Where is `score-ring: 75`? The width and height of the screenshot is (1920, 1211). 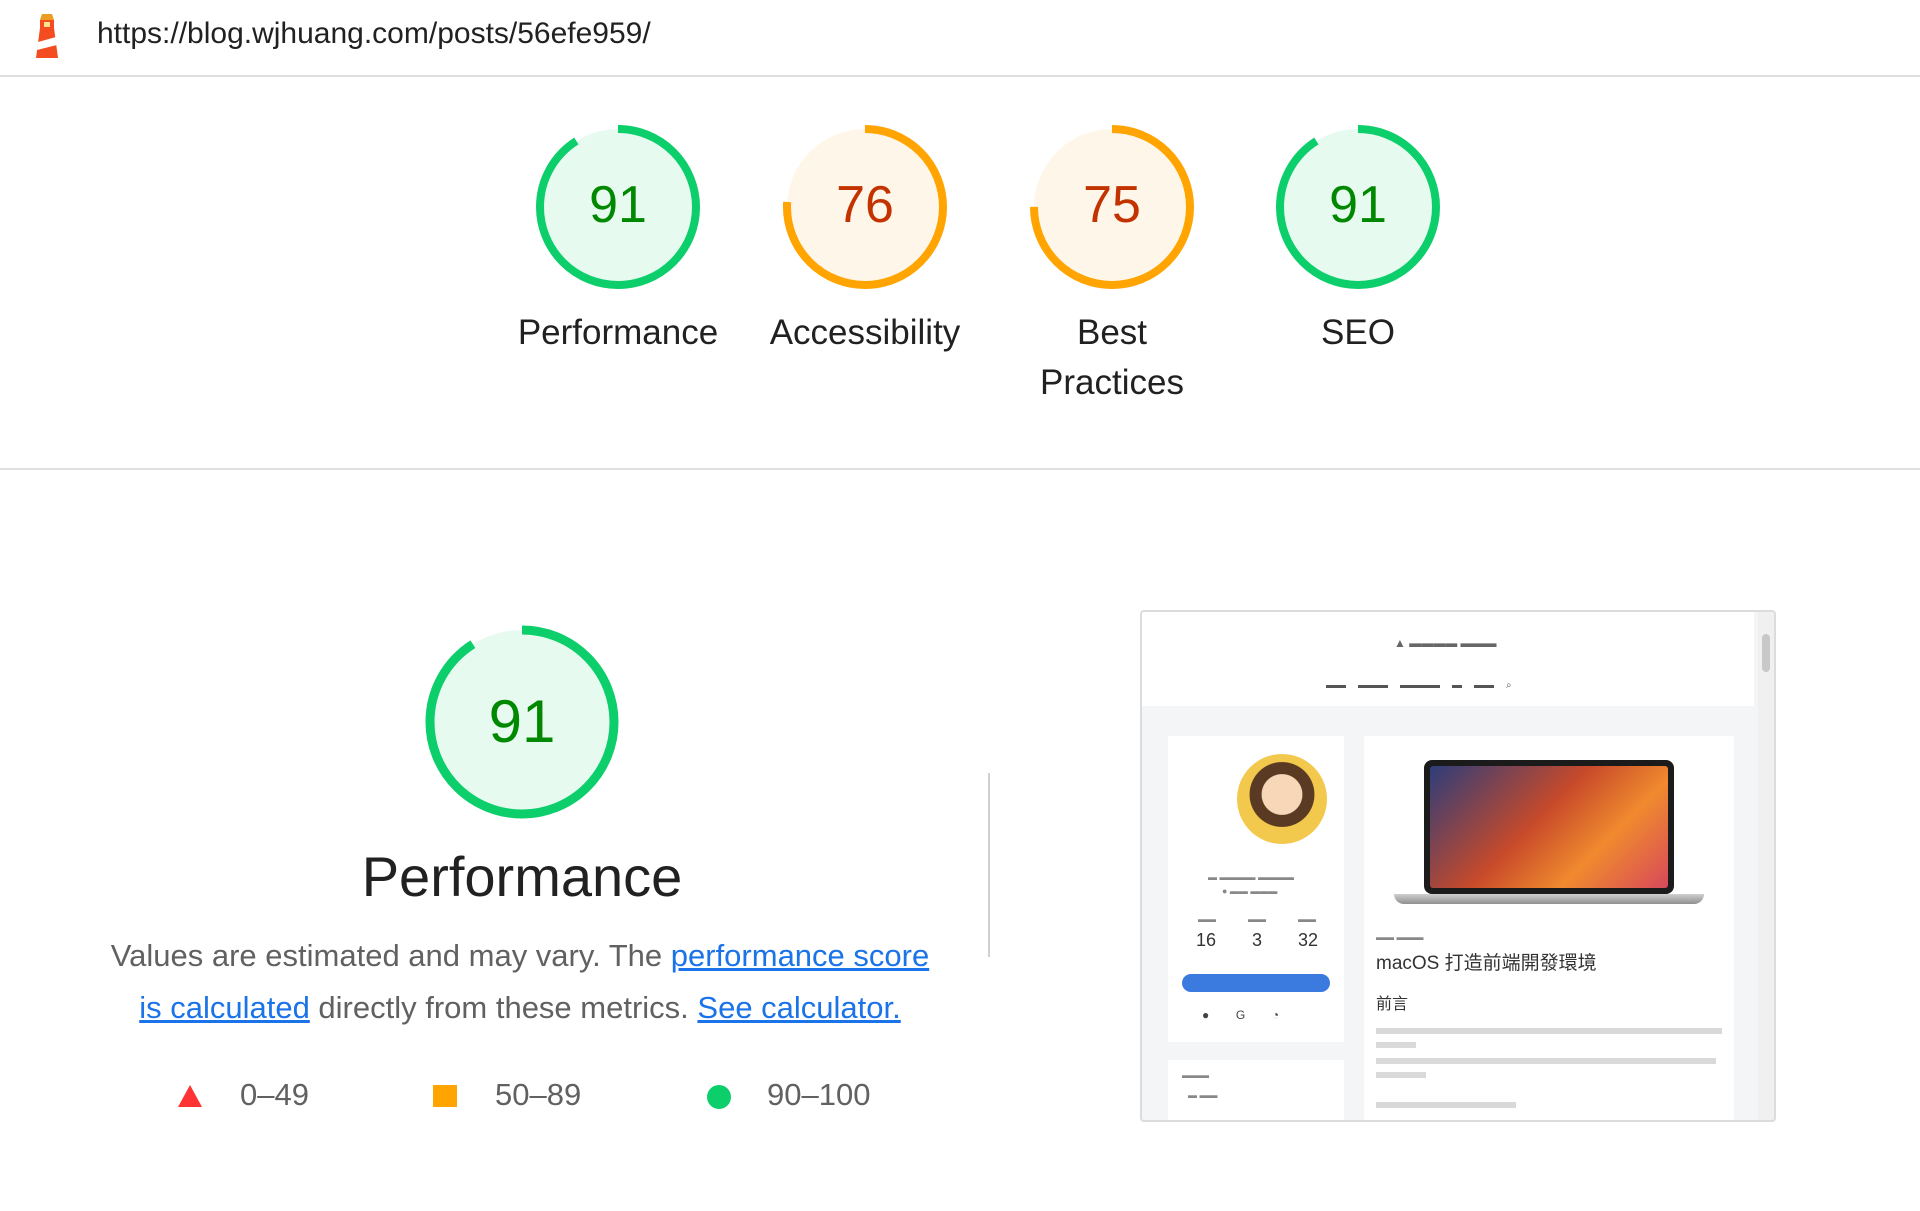
score-ring: 75 is located at coordinates (1112, 207).